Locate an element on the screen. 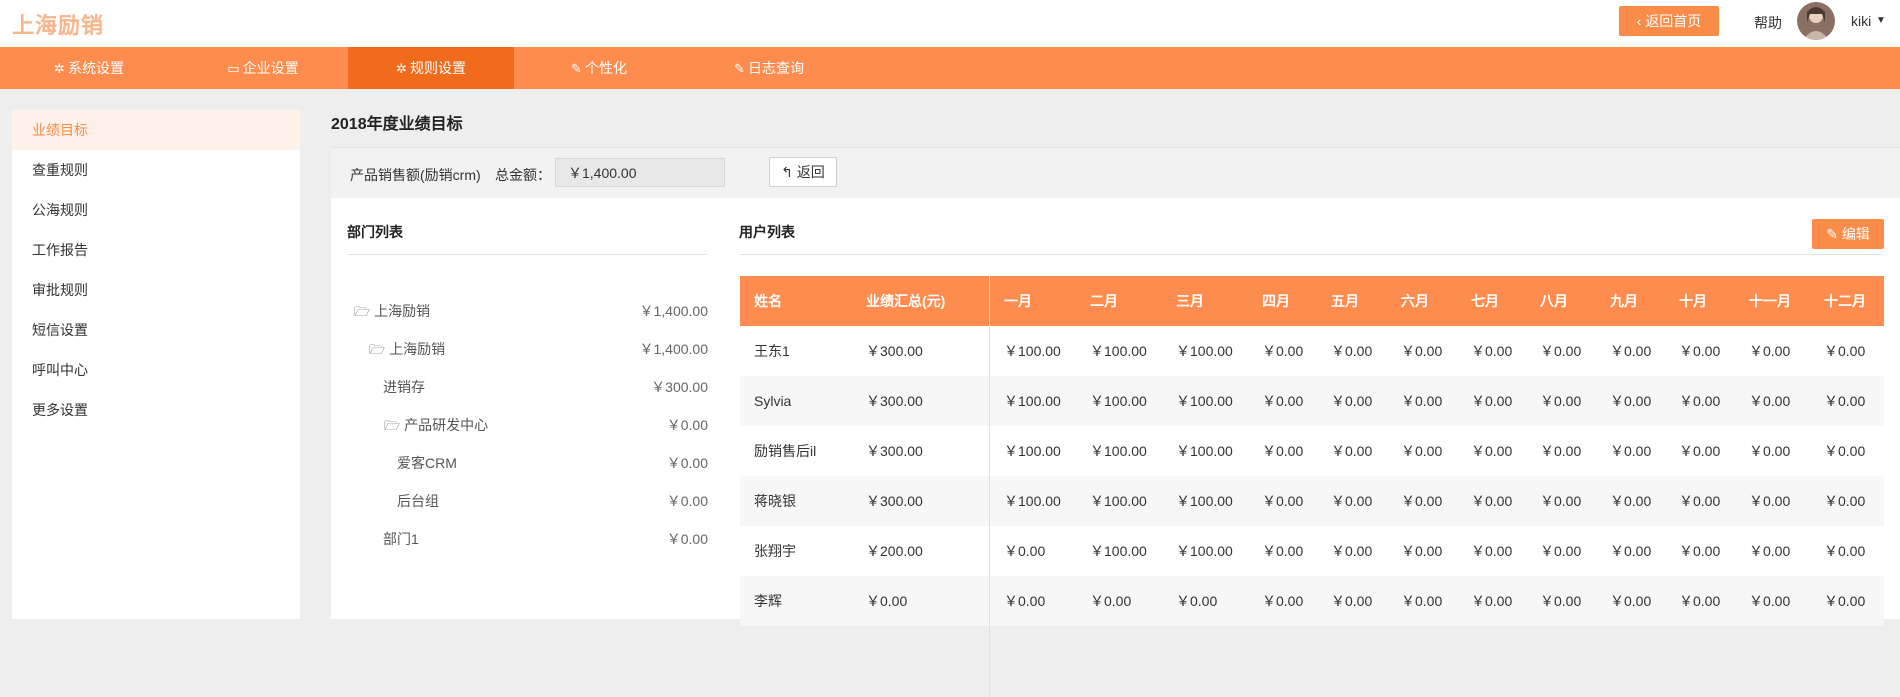 The height and width of the screenshot is (697, 1900). dept-list-title: 部门列表 is located at coordinates (527, 238).